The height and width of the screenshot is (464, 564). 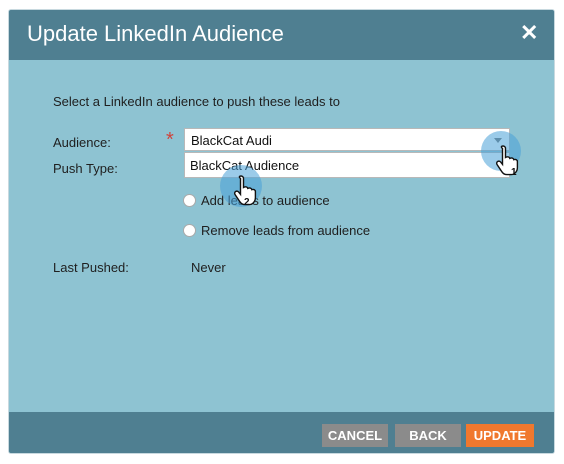 I want to click on dialog-title: Update LinkedIn Audience, so click(x=155, y=33).